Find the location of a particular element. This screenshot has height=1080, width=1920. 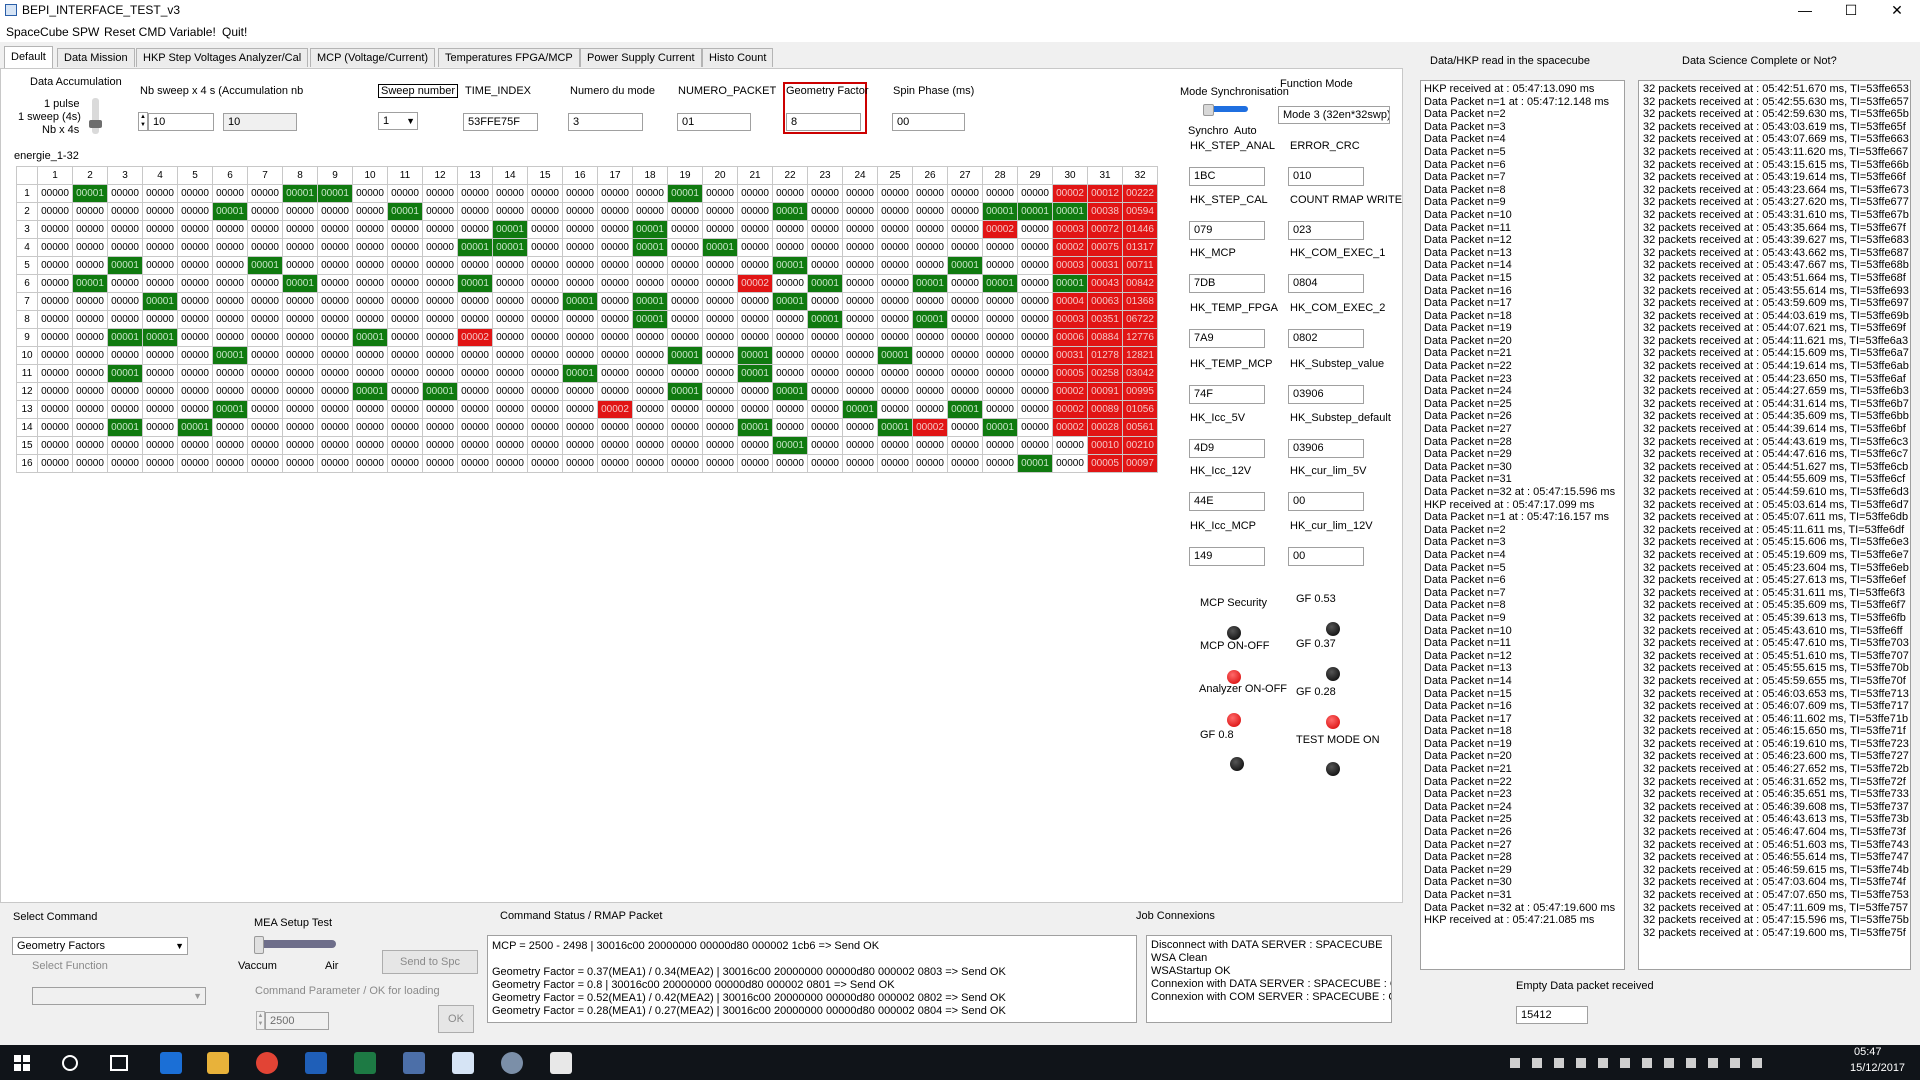

analyzer-onoff-led is located at coordinates (1234, 720).